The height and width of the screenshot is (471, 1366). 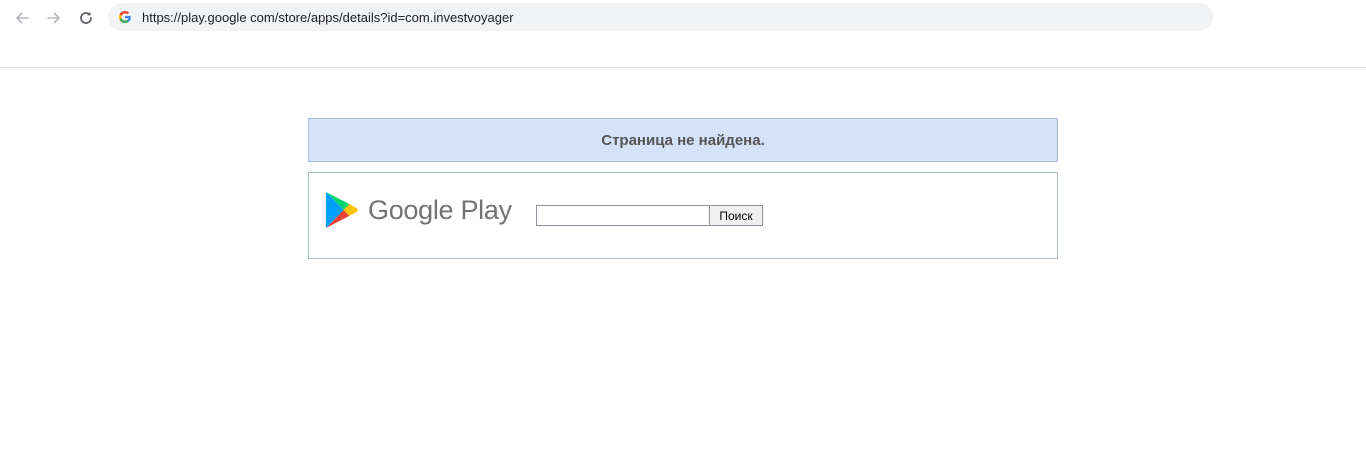 What do you see at coordinates (341, 210) in the screenshot?
I see `google-play-triangle-icon` at bounding box center [341, 210].